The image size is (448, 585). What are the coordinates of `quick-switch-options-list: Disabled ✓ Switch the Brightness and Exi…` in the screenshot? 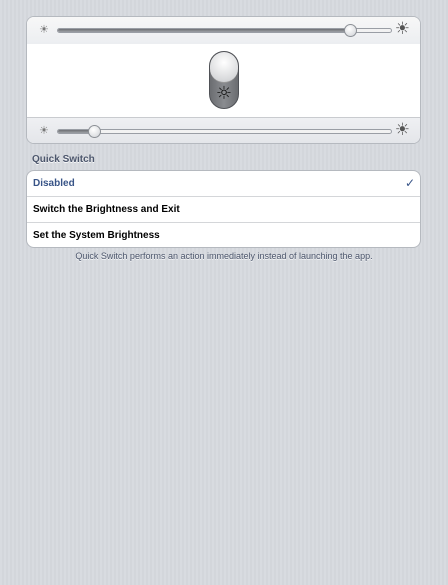 It's located at (223, 209).